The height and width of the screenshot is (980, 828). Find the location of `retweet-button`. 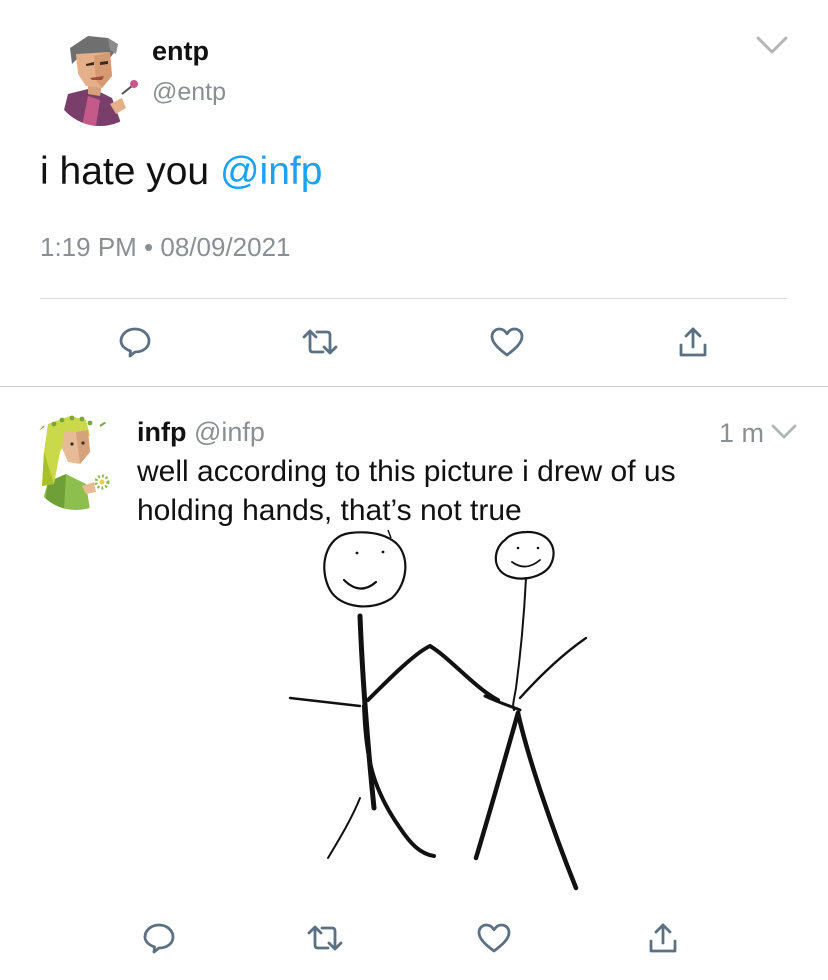

retweet-button is located at coordinates (320, 342).